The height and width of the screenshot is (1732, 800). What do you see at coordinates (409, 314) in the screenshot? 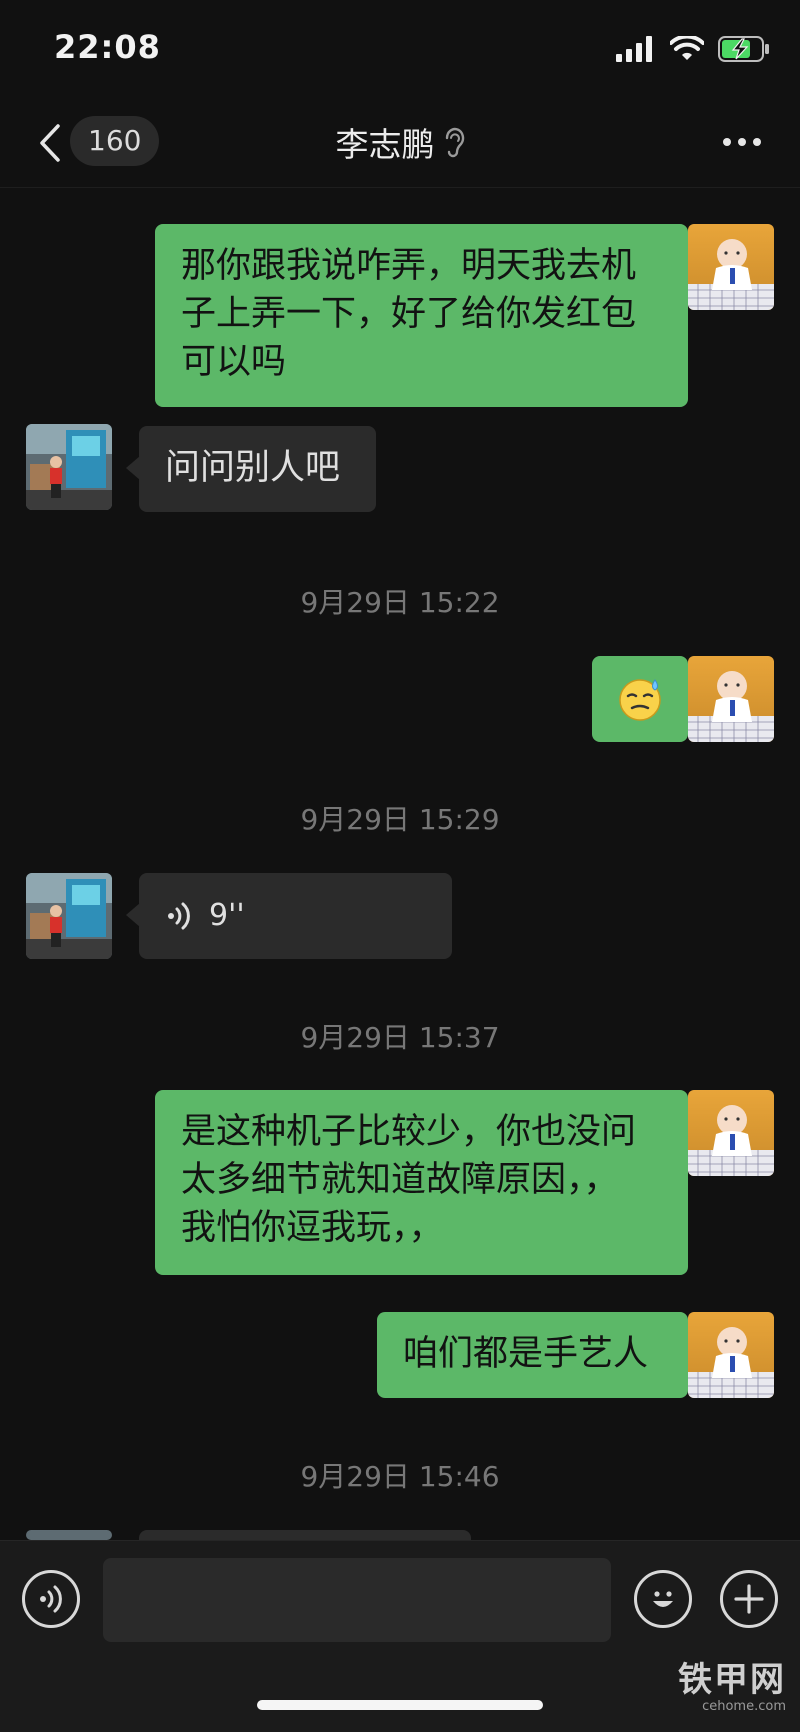
I see `message-text-line: 子上弄一下，好了给你发红包` at bounding box center [409, 314].